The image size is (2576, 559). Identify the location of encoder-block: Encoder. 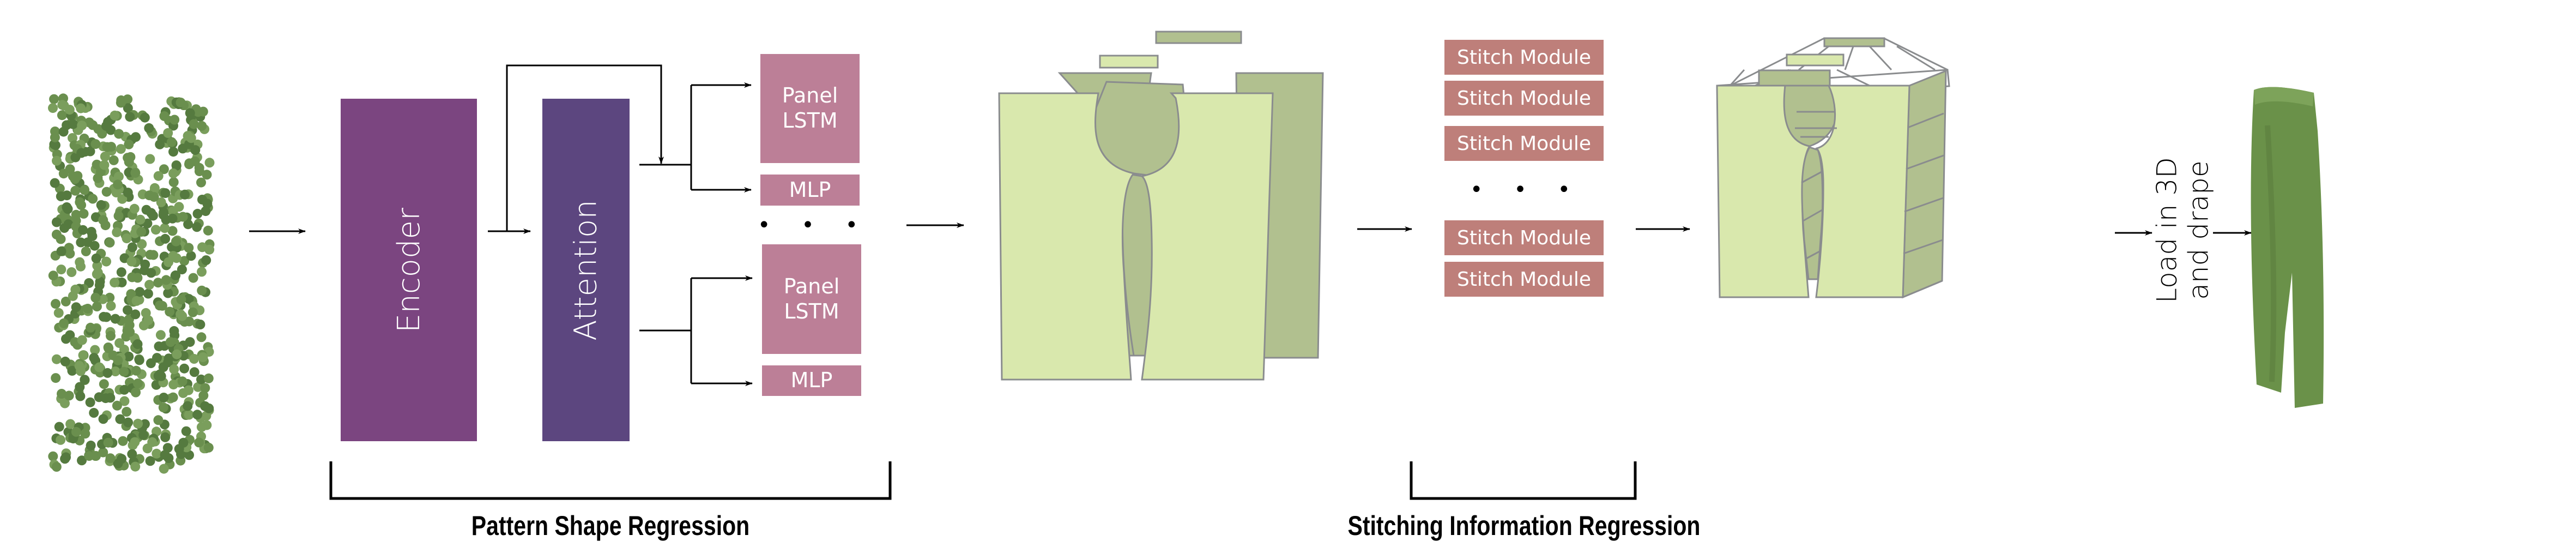
(409, 270).